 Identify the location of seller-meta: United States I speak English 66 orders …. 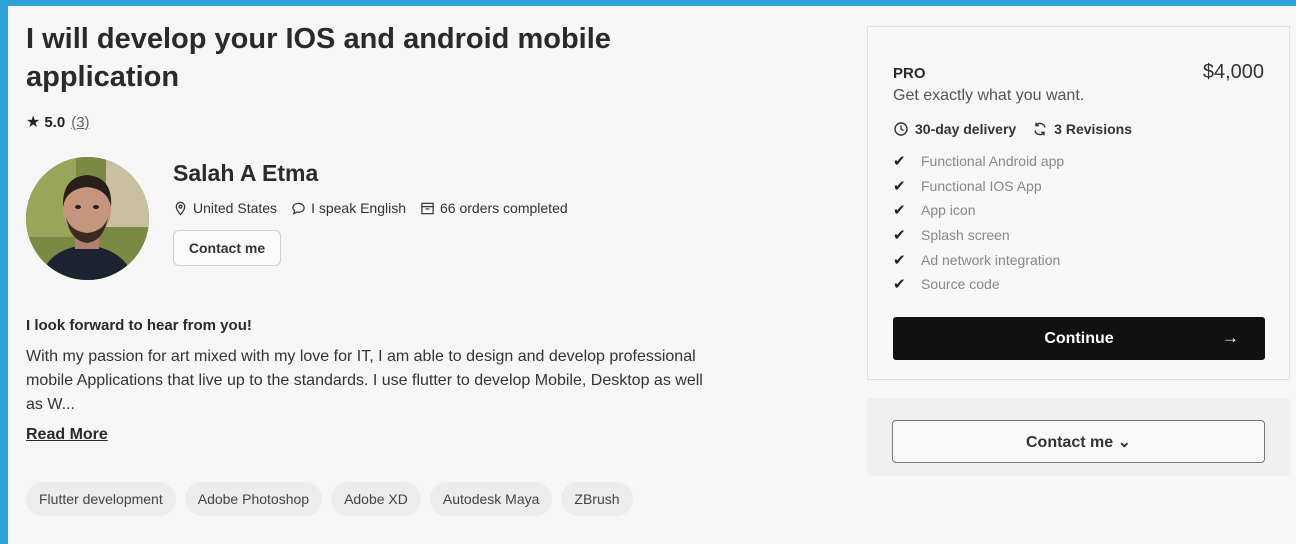
(370, 208).